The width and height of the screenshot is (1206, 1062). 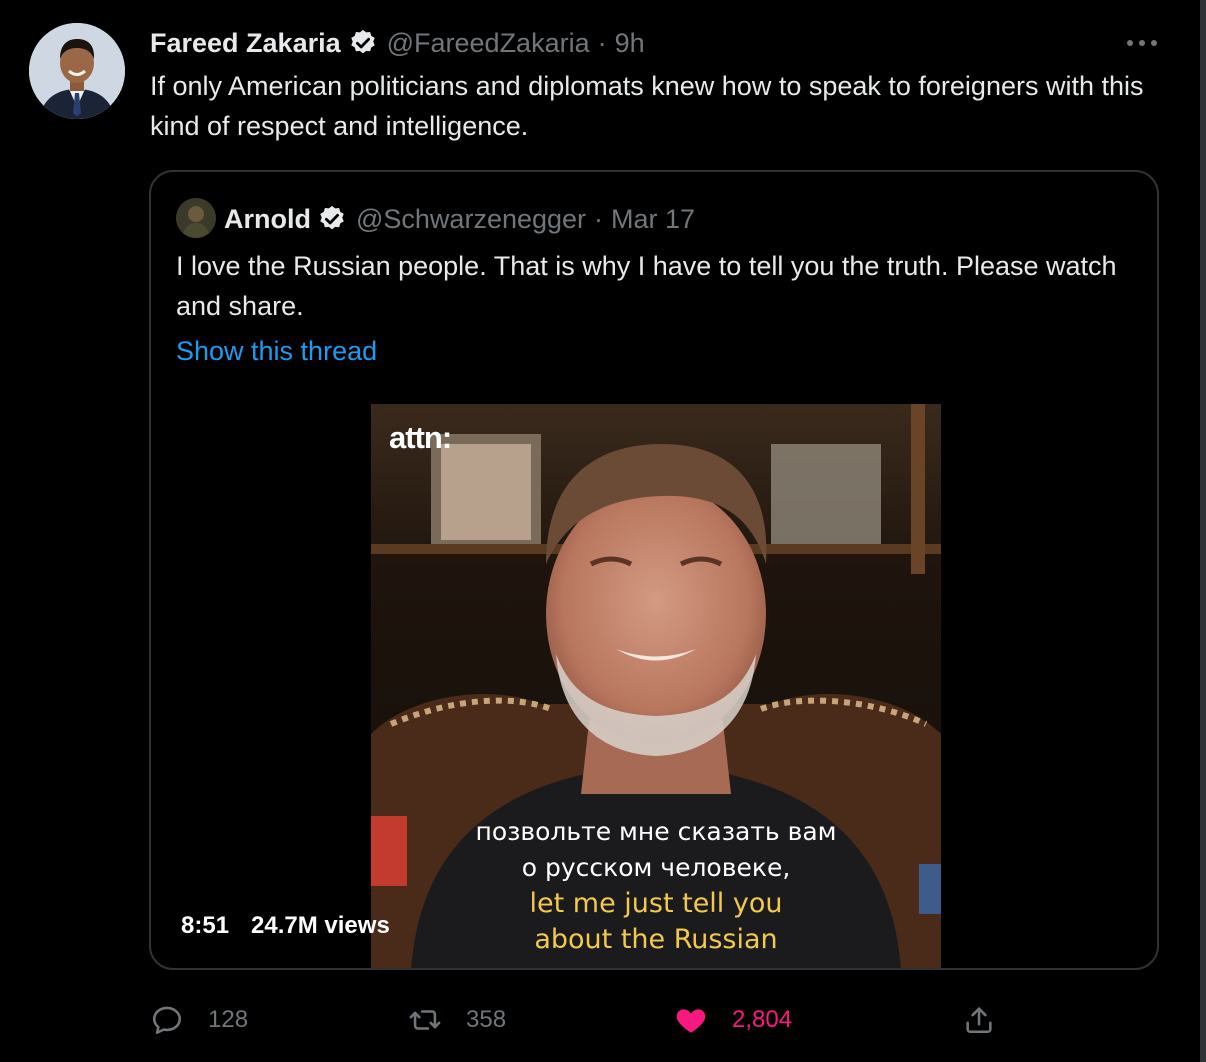 I want to click on tweet-action-bar: 128 358 2,804, so click(x=580, y=1020).